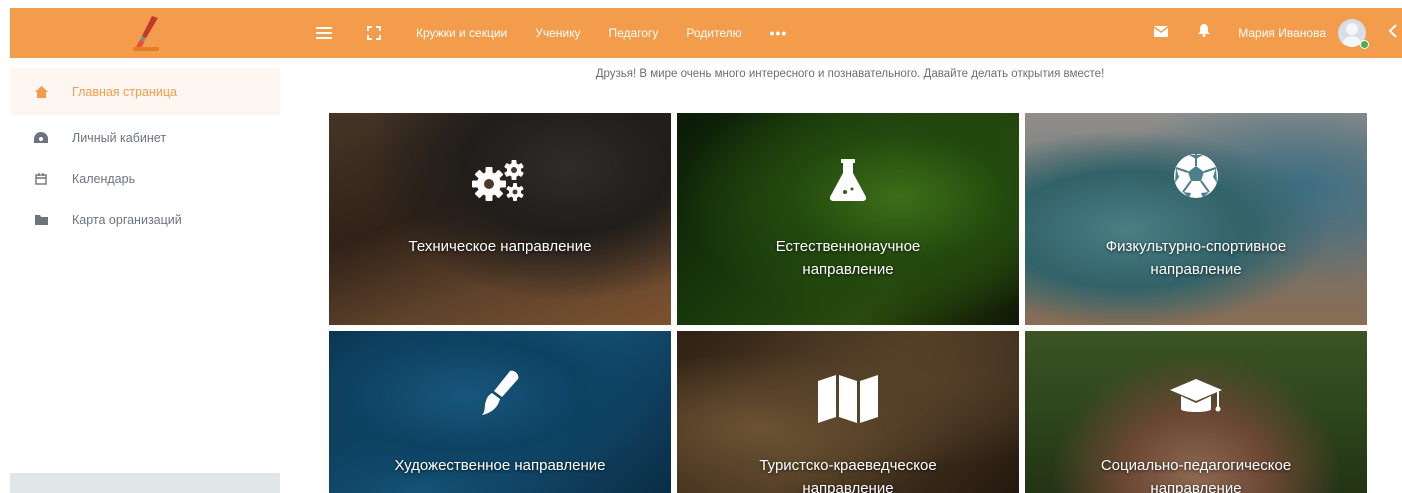 Image resolution: width=1402 pixels, height=493 pixels. What do you see at coordinates (500, 219) in the screenshot?
I see `tile-technical: Техническое направление` at bounding box center [500, 219].